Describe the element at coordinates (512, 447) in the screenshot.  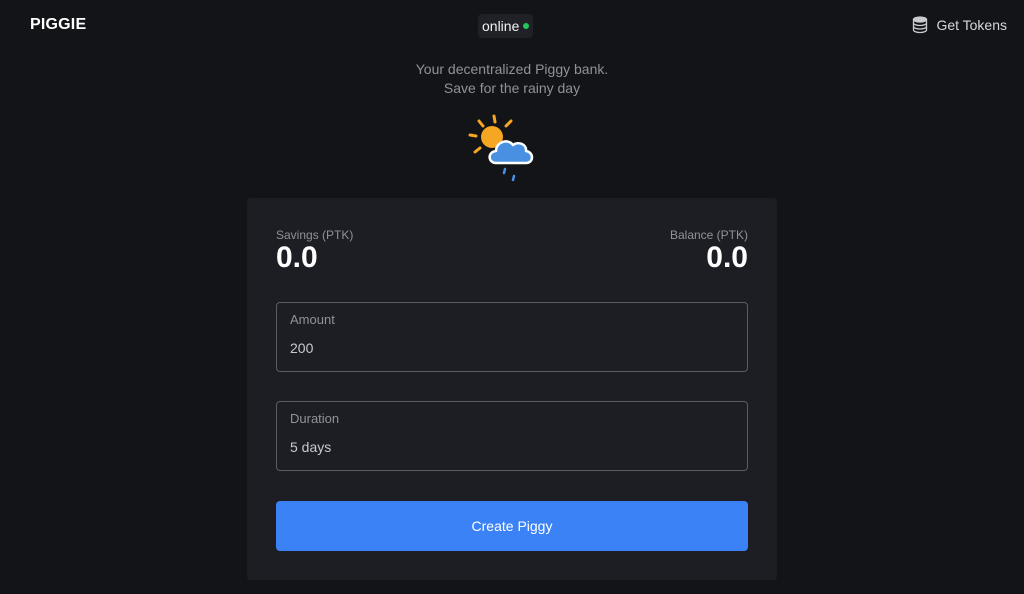
I see `duration-input: 5 days` at that location.